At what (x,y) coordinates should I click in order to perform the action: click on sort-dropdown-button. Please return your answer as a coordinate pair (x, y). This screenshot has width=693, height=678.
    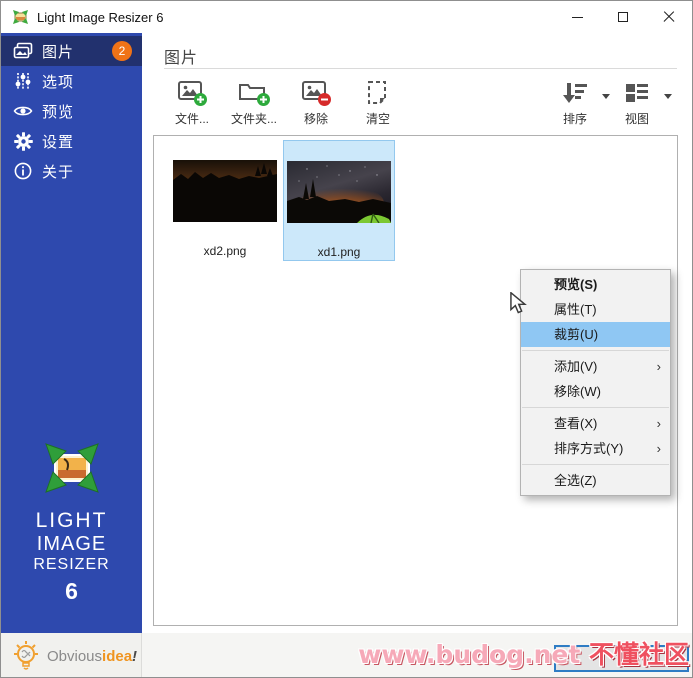
    Looking at the image, I should click on (606, 96).